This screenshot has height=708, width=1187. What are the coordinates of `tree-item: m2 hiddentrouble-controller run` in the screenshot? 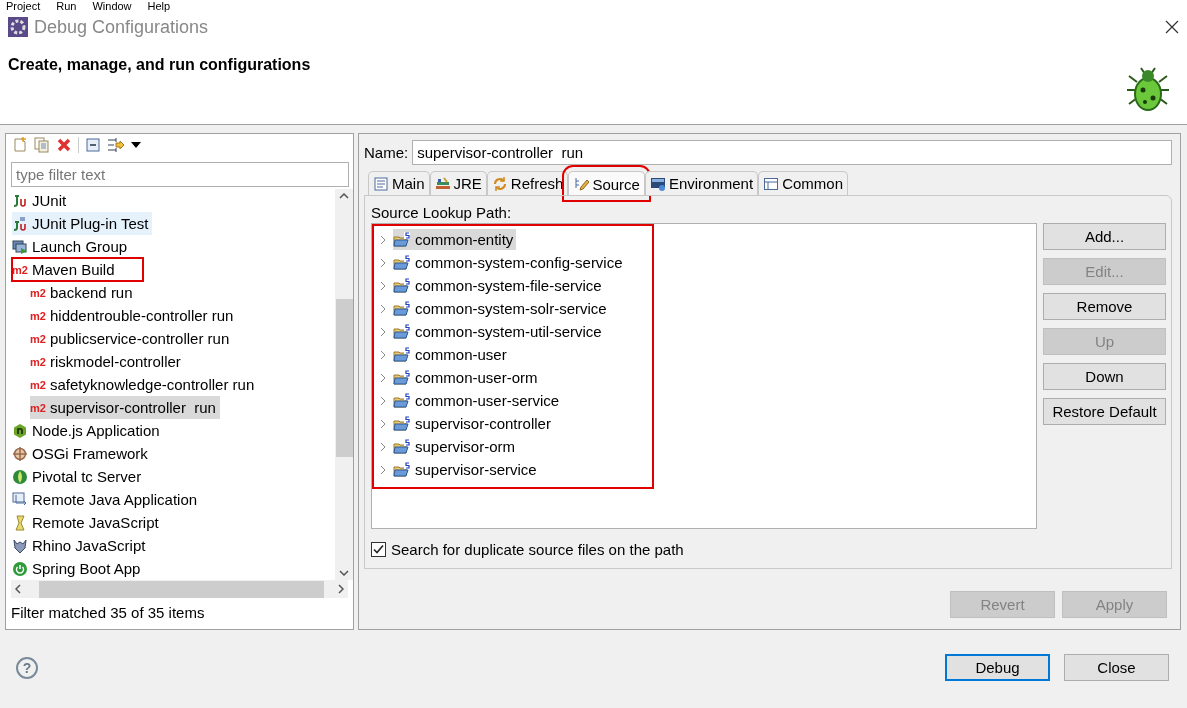 It's located at (134, 315).